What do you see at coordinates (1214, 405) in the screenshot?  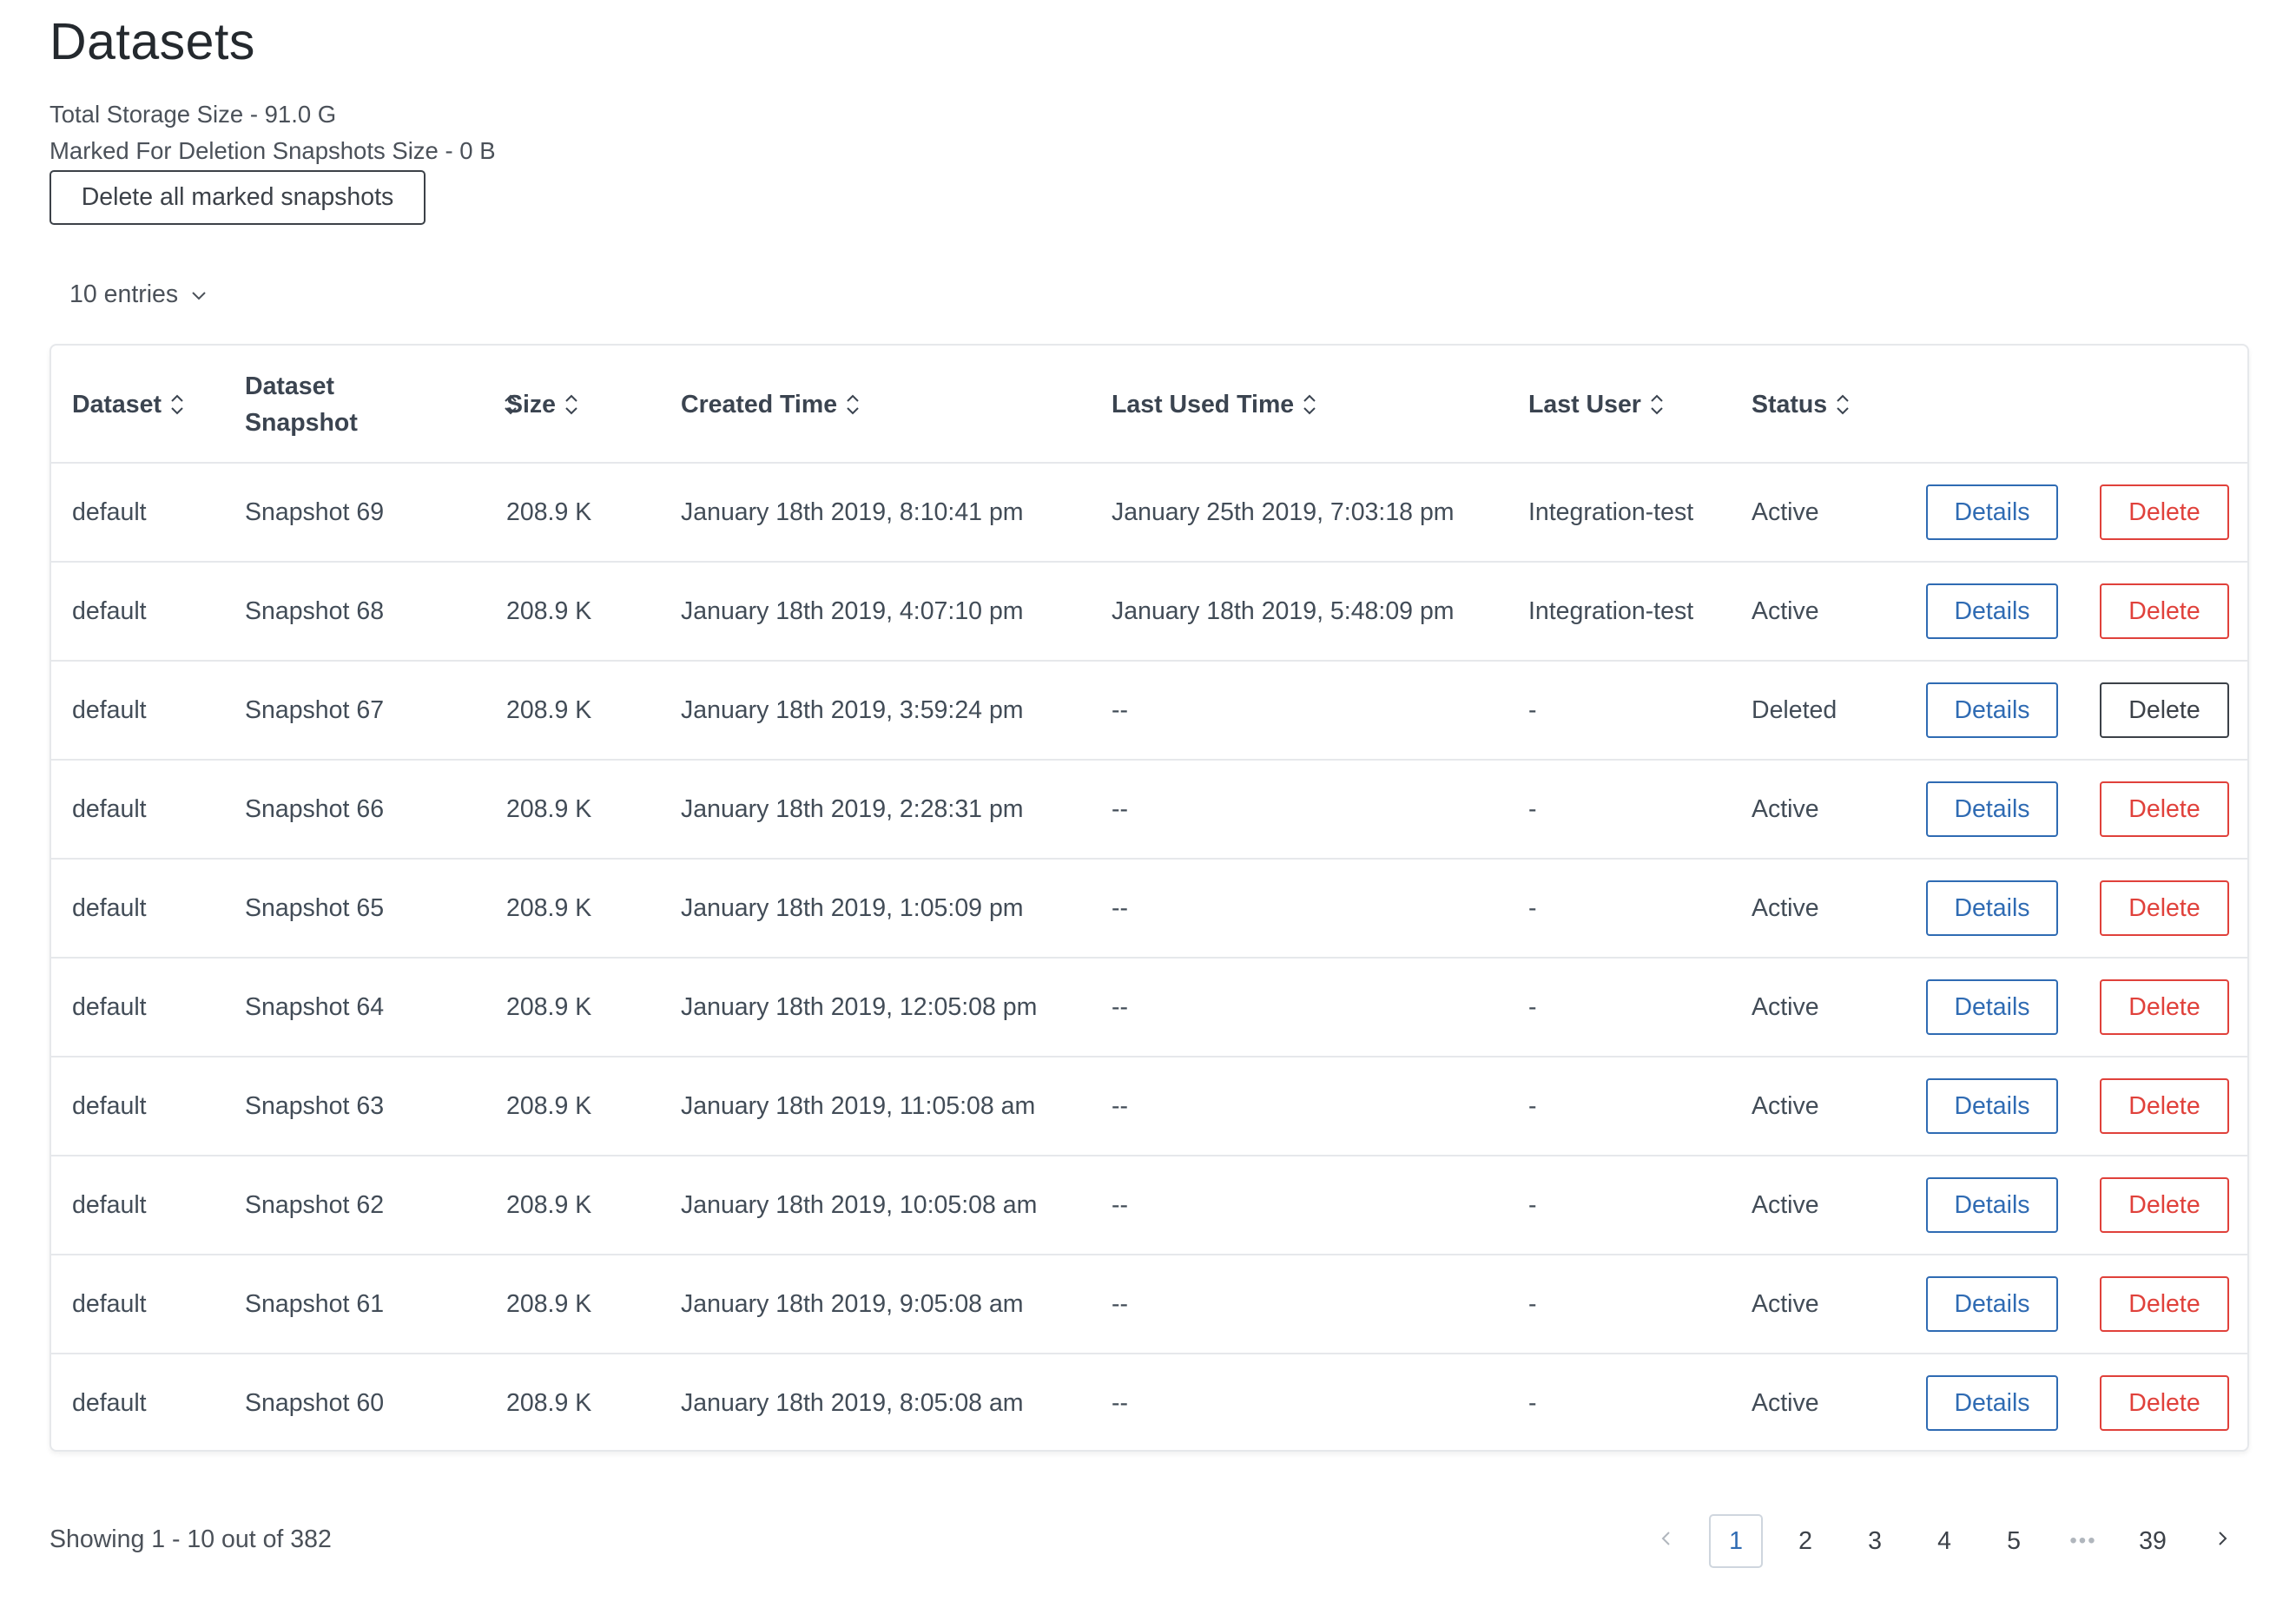 I see `column-header-last-used-time: Last Used Time` at bounding box center [1214, 405].